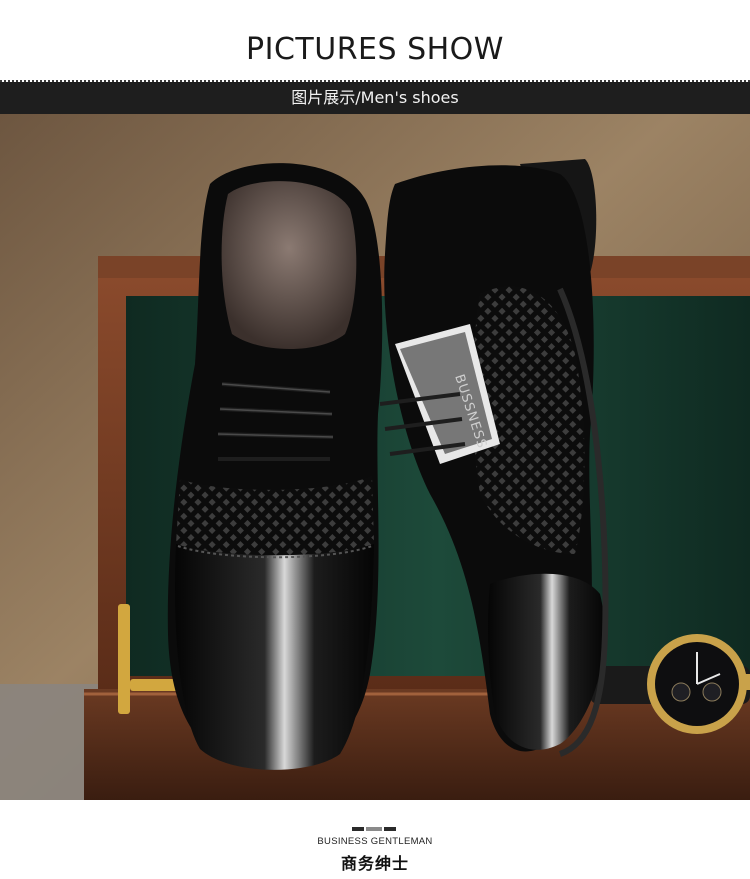 This screenshot has width=750, height=879. Describe the element at coordinates (375, 98) in the screenshot. I see `subtitle-band: 图片展示/Men's shoes` at that location.